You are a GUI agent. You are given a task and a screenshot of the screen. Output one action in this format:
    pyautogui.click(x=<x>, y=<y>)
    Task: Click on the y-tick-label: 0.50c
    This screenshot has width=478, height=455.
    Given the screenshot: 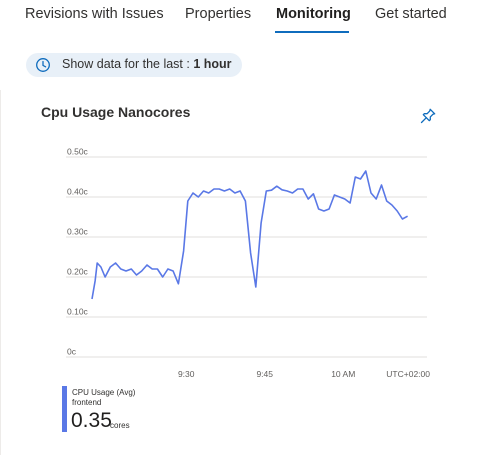 What is the action you would take?
    pyautogui.click(x=78, y=152)
    